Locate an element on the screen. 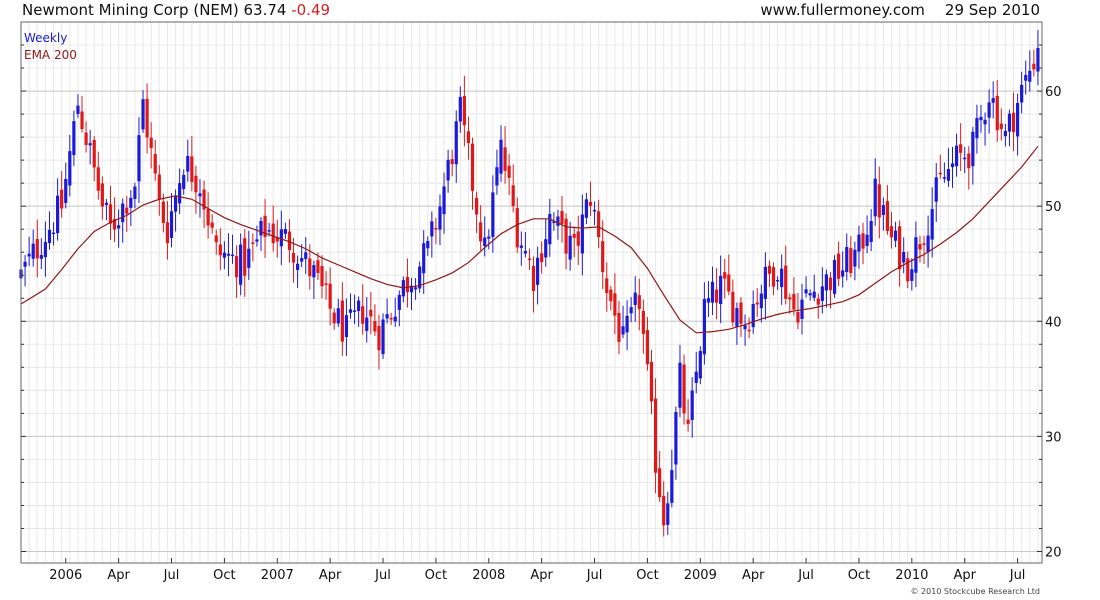 The width and height of the screenshot is (1100, 600). legend-ema: EMA 200 is located at coordinates (50, 55).